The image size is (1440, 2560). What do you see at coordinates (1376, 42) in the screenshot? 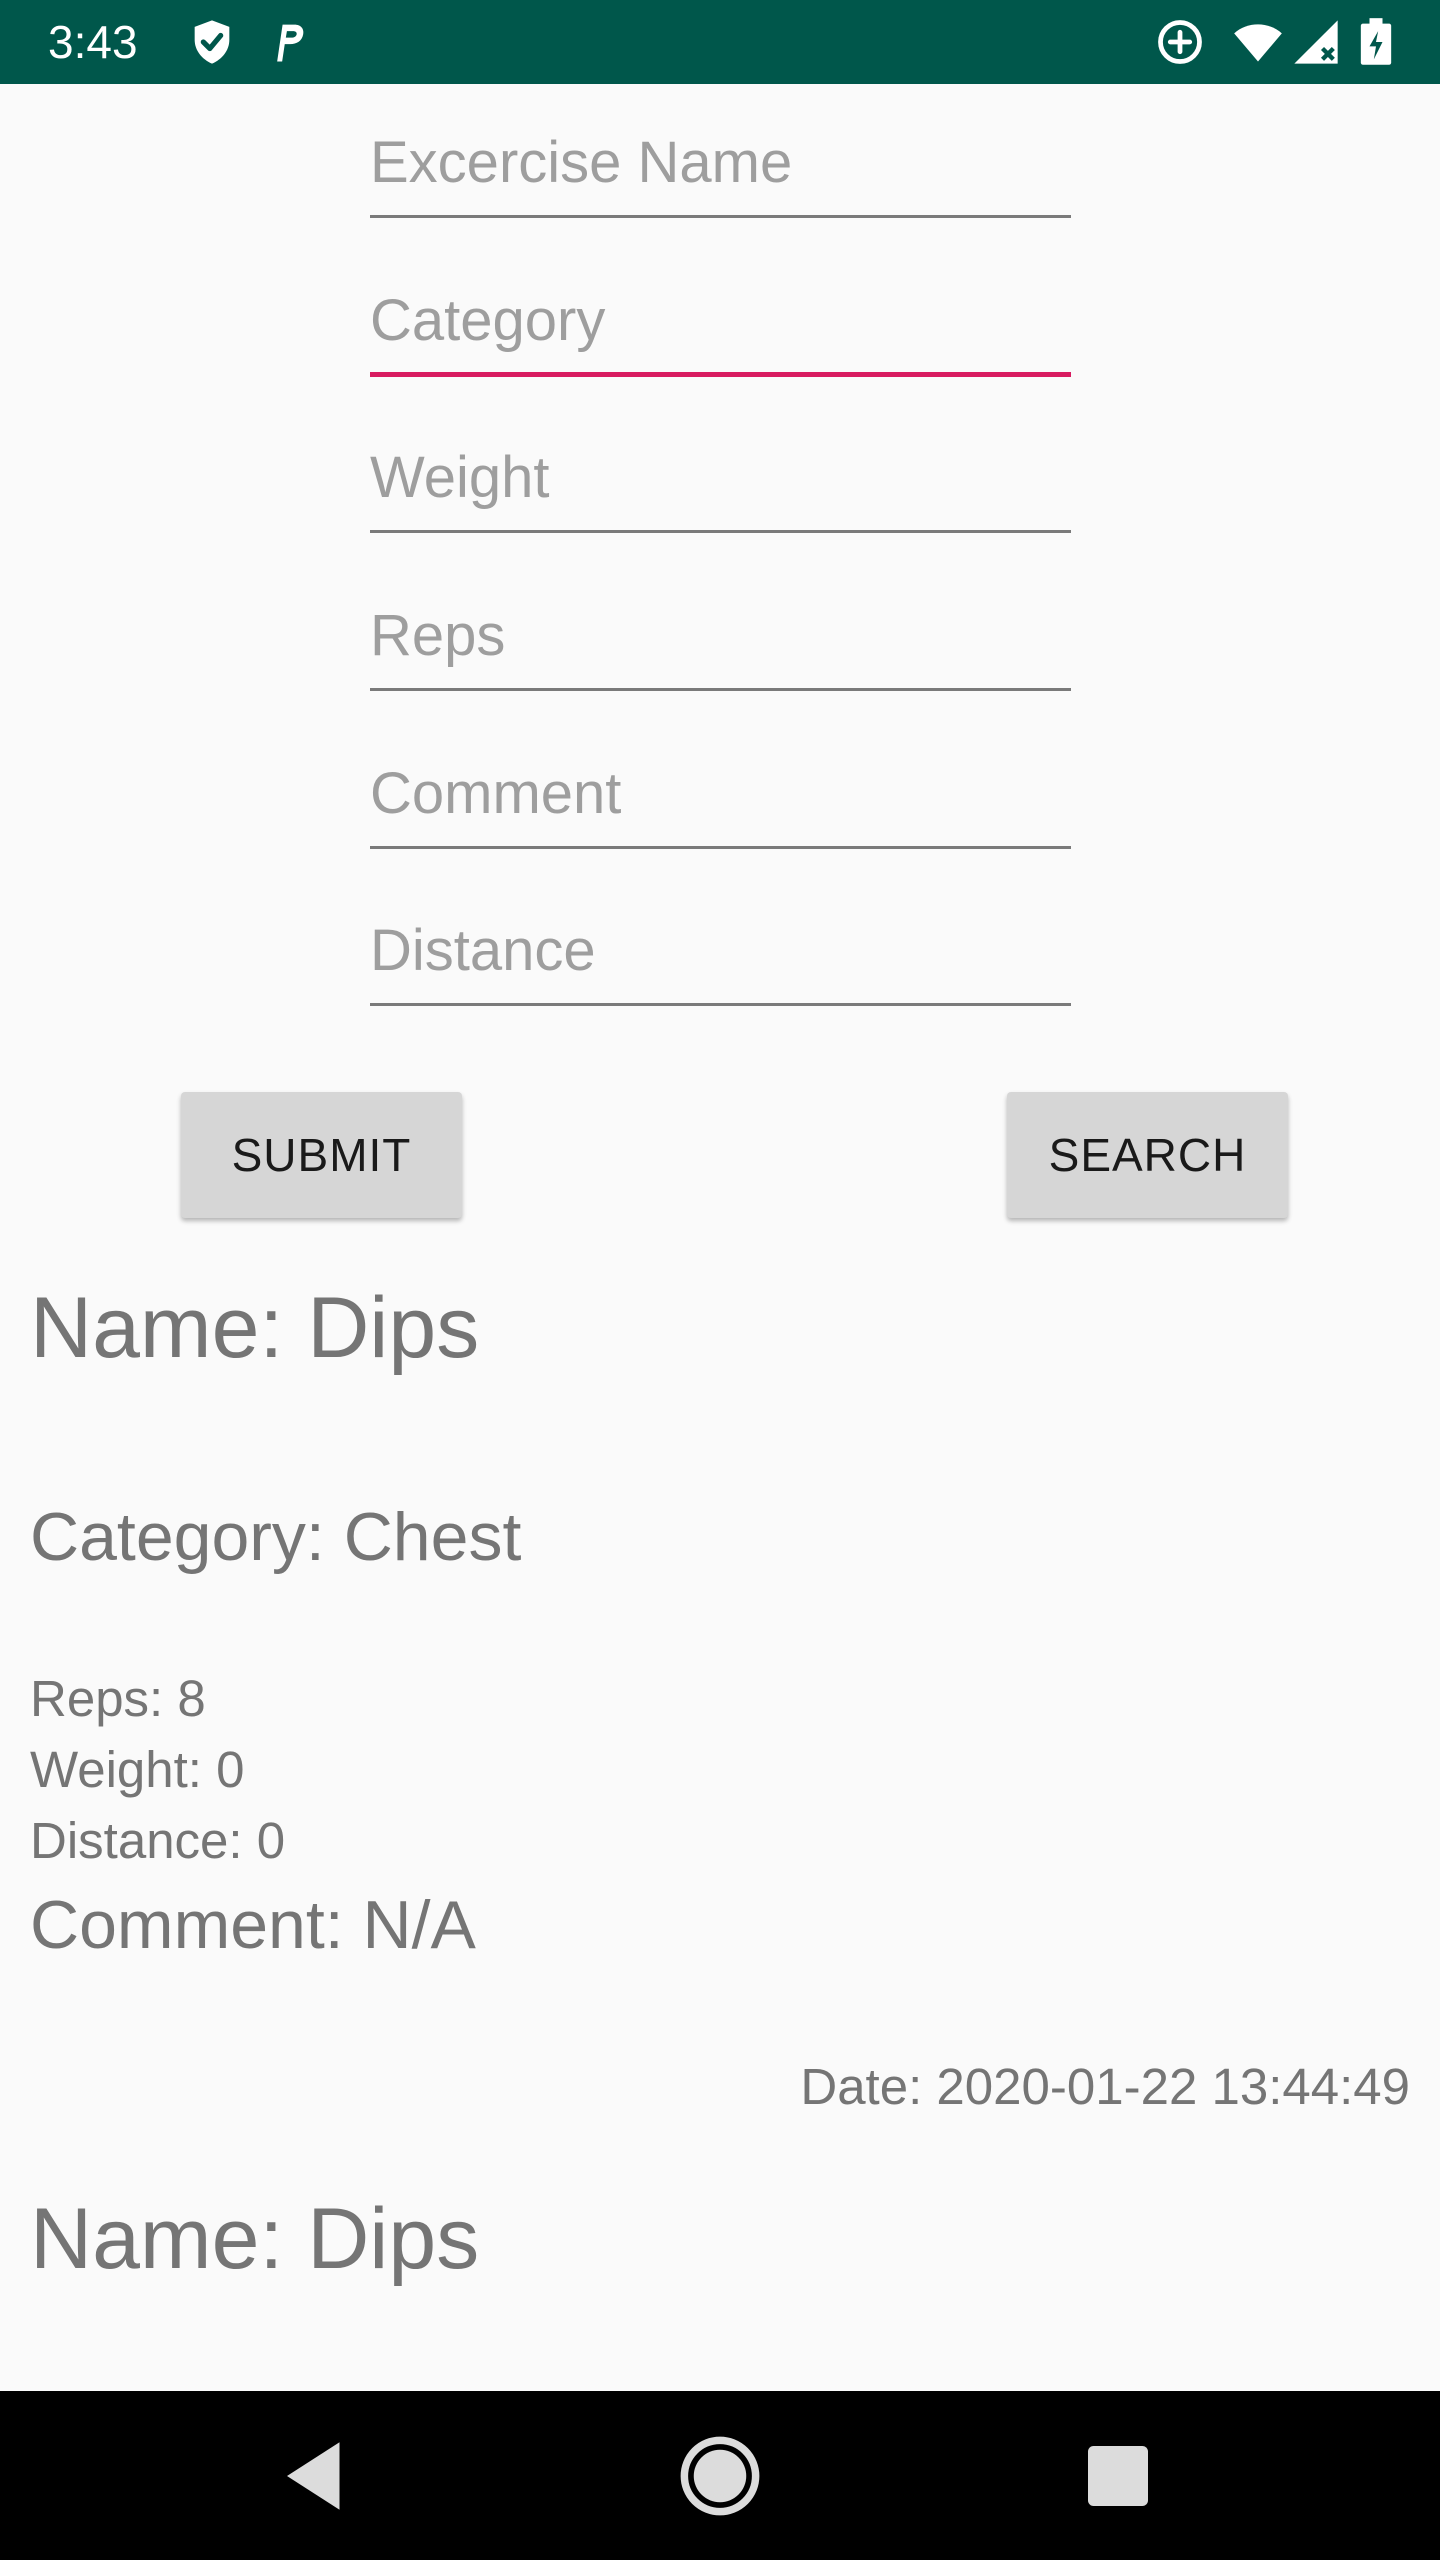
I see `battery-charging-icon` at bounding box center [1376, 42].